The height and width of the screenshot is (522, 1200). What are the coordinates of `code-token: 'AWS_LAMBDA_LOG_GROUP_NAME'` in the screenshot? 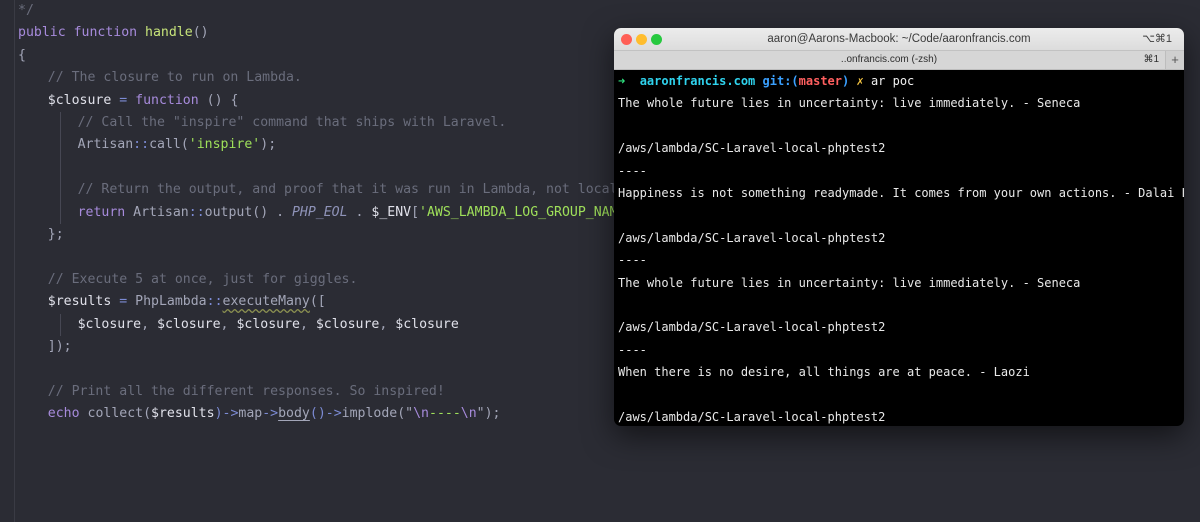 It's located at (526, 212).